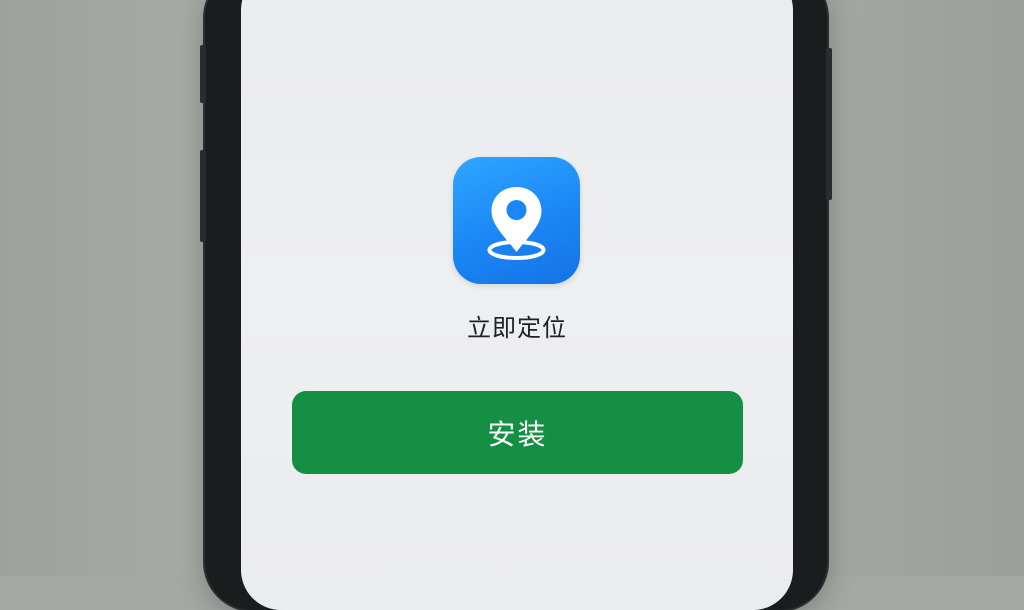 The image size is (1024, 610). Describe the element at coordinates (517, 432) in the screenshot. I see `install-button: 安装` at that location.